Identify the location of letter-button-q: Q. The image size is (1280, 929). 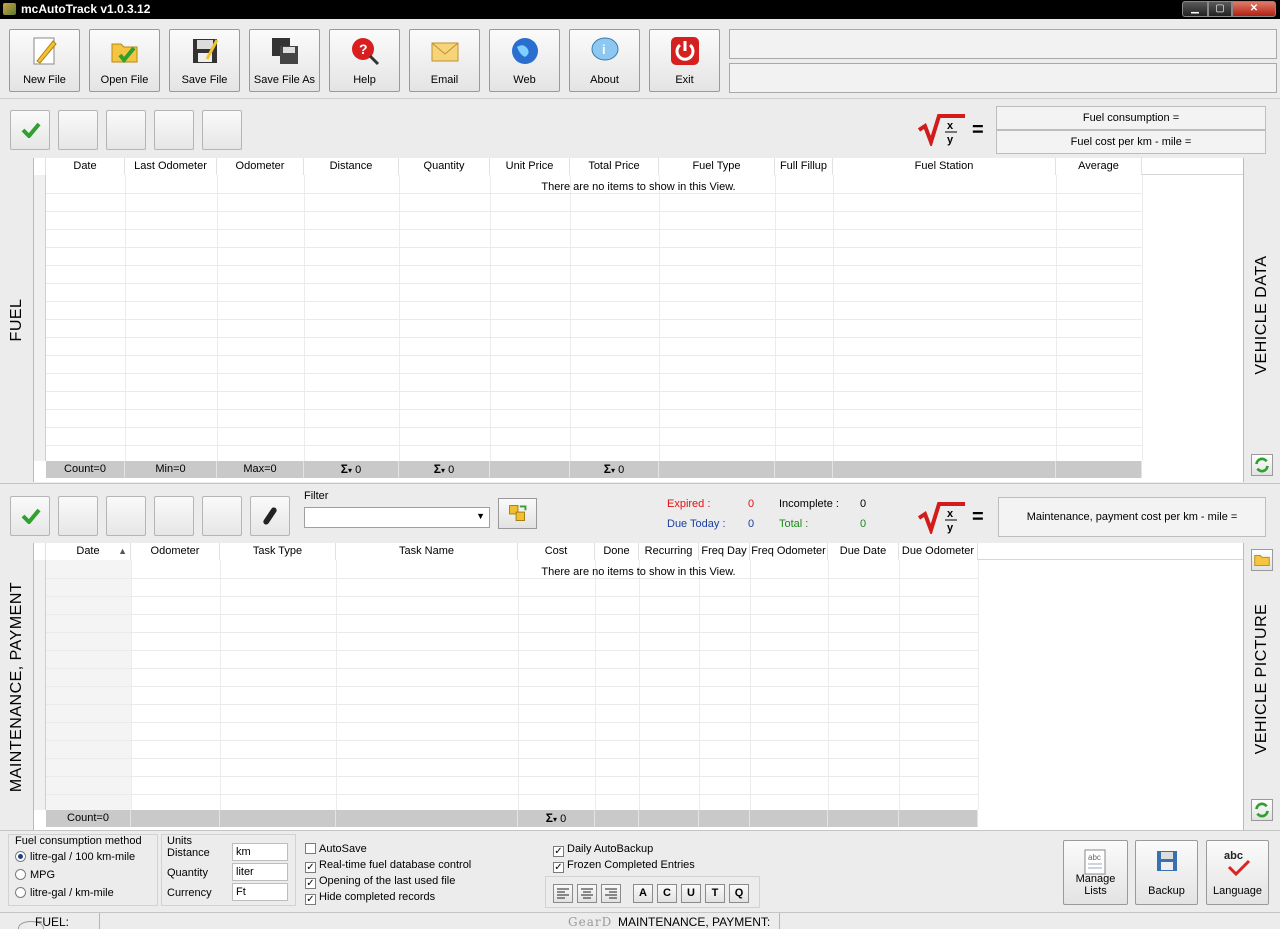
(739, 893).